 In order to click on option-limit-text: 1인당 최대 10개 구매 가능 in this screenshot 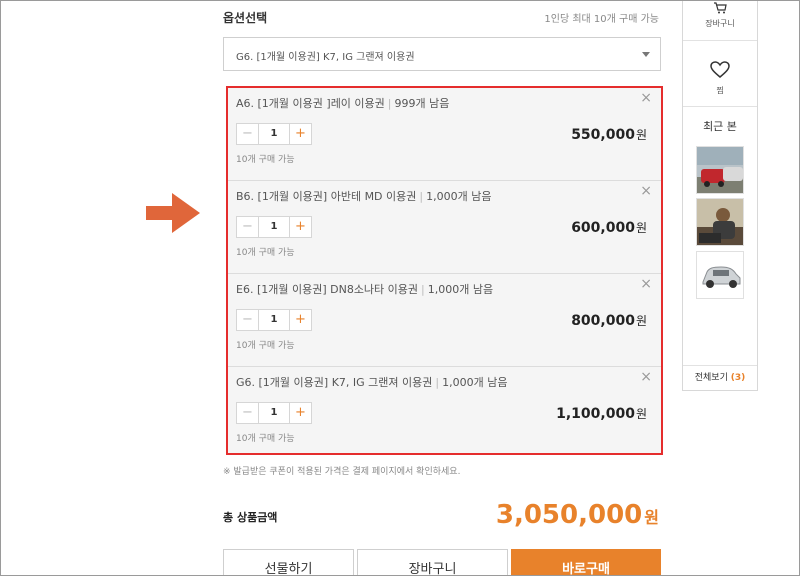, I will do `click(601, 19)`.